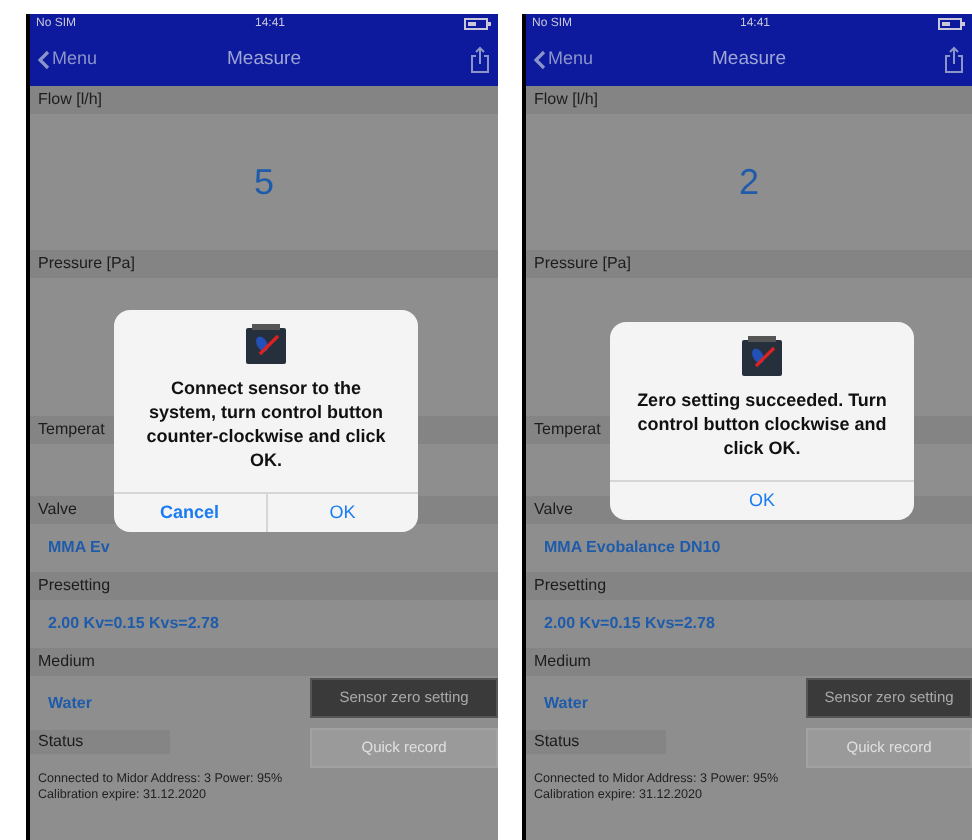 The width and height of the screenshot is (972, 840). What do you see at coordinates (632, 548) in the screenshot?
I see `valve-value: MMA Evobalance DN10` at bounding box center [632, 548].